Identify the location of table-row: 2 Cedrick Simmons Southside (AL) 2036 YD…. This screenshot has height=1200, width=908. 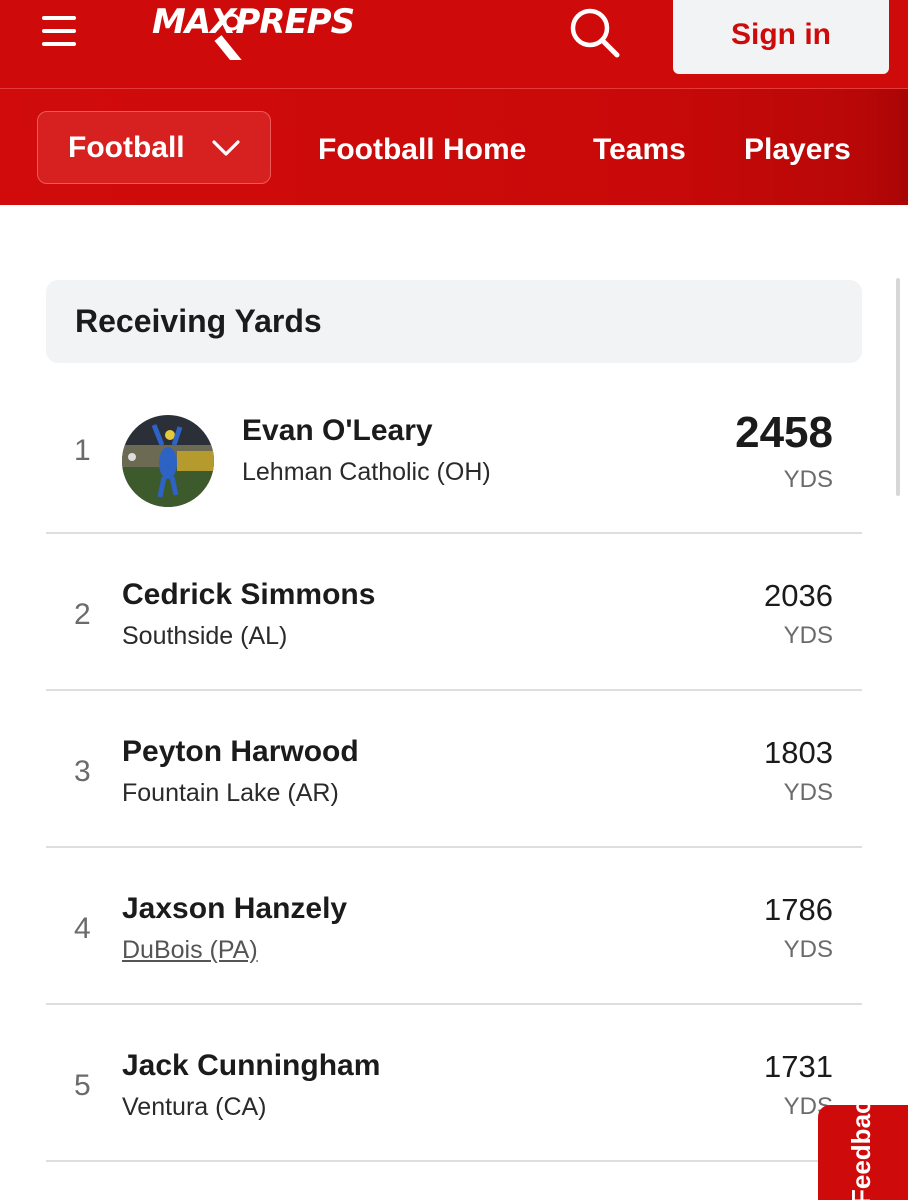
(454, 611).